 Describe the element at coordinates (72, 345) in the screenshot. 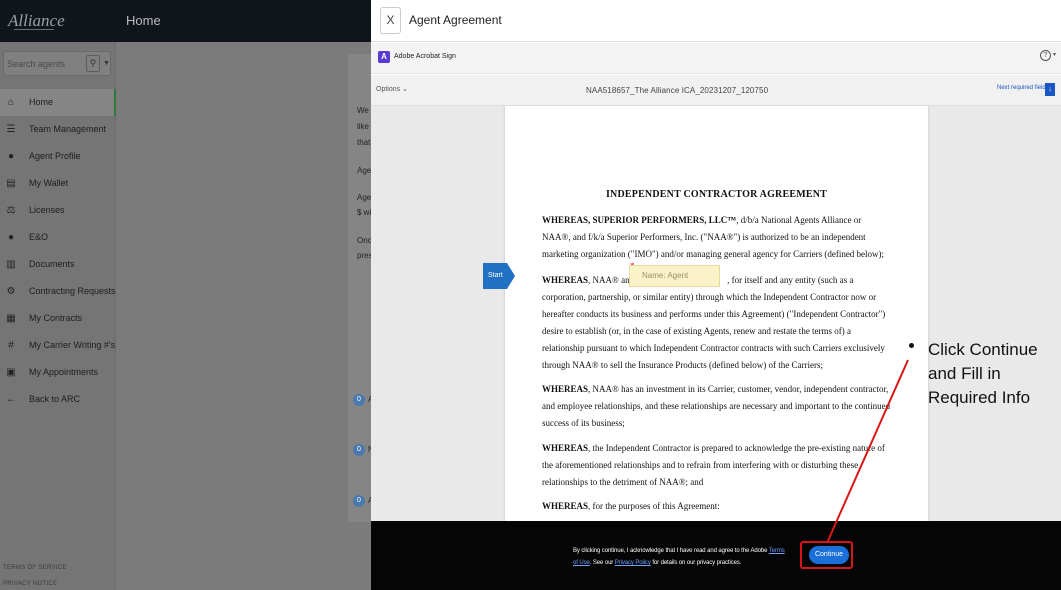

I see `sidebar-item-label: My Carrier Writing #'s` at that location.